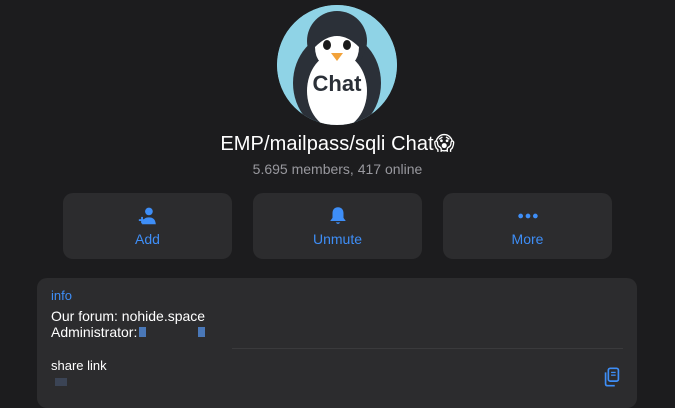 The image size is (675, 408). Describe the element at coordinates (147, 216) in the screenshot. I see `add-user-icon` at that location.